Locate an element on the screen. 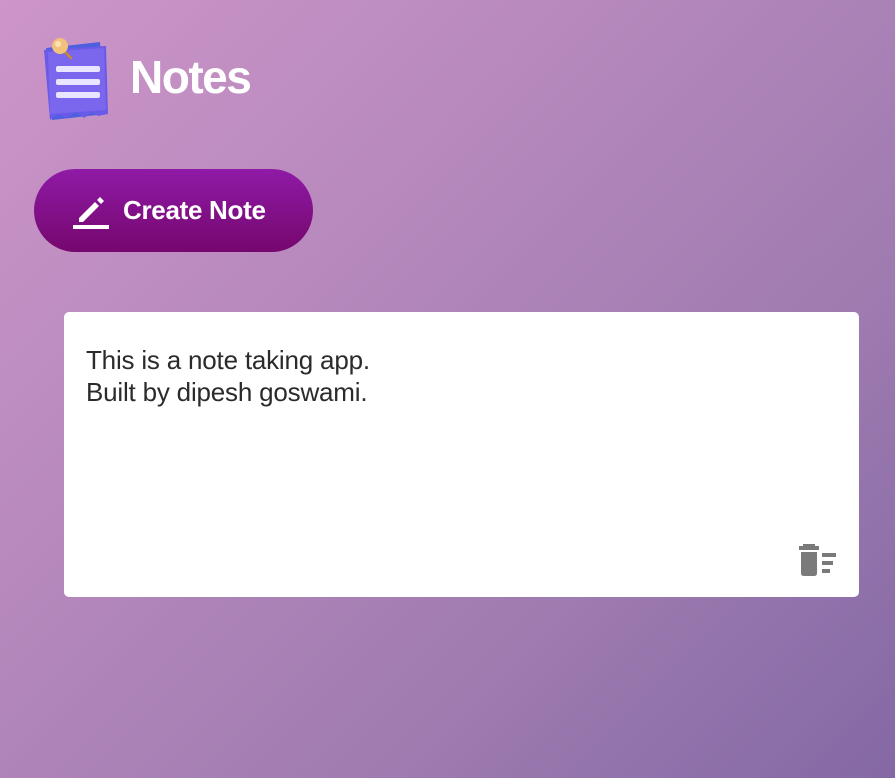  delete-note-button is located at coordinates (818, 560).